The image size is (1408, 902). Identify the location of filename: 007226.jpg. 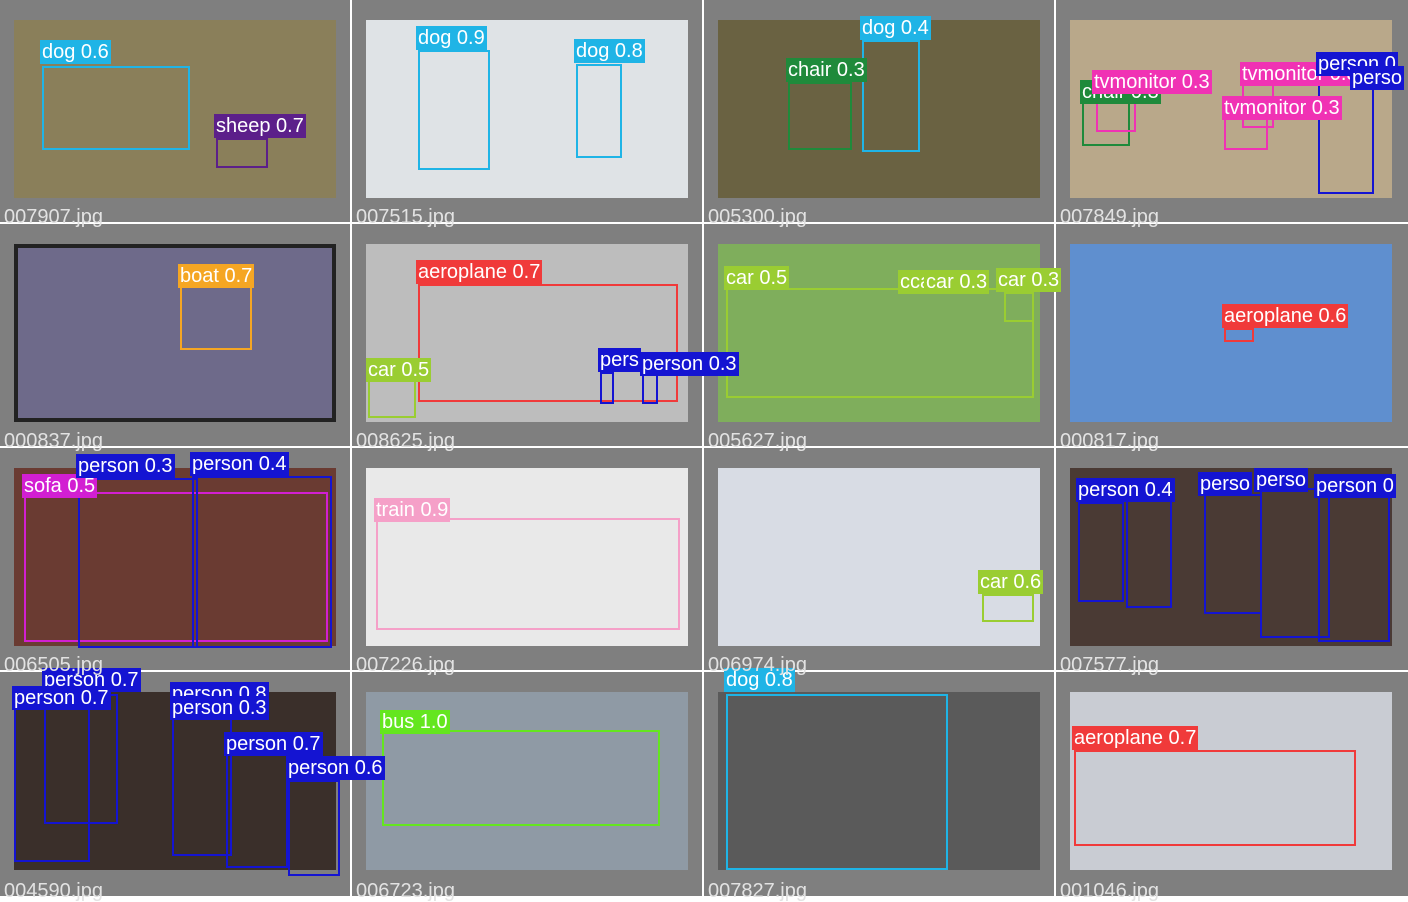
(405, 665).